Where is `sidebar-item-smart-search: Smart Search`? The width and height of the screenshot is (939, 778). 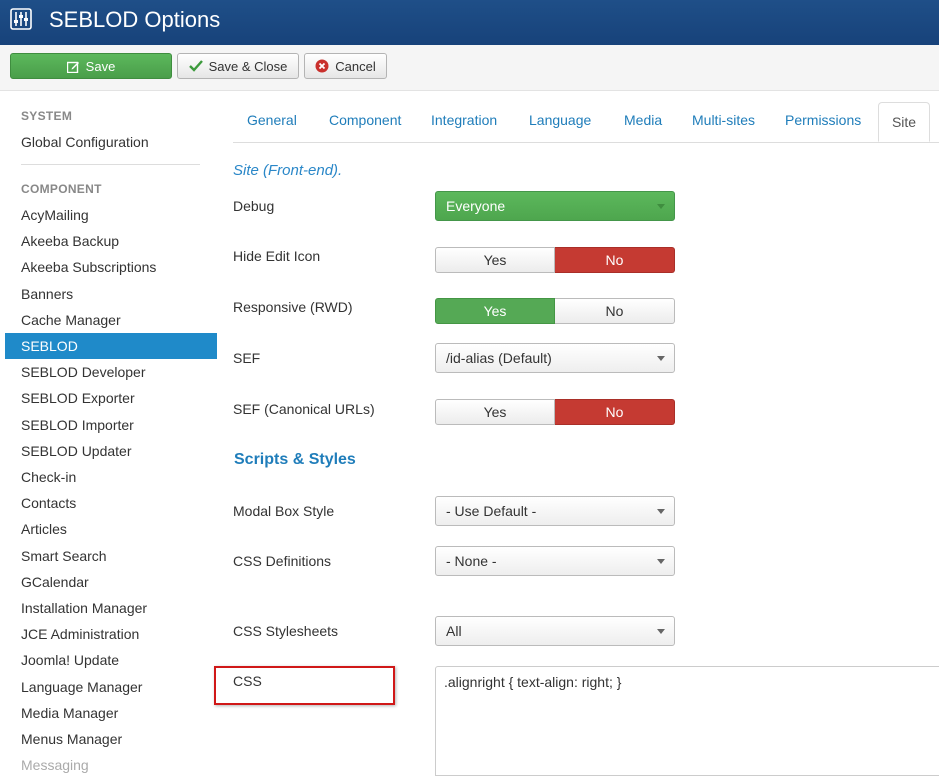
sidebar-item-smart-search: Smart Search is located at coordinates (111, 556).